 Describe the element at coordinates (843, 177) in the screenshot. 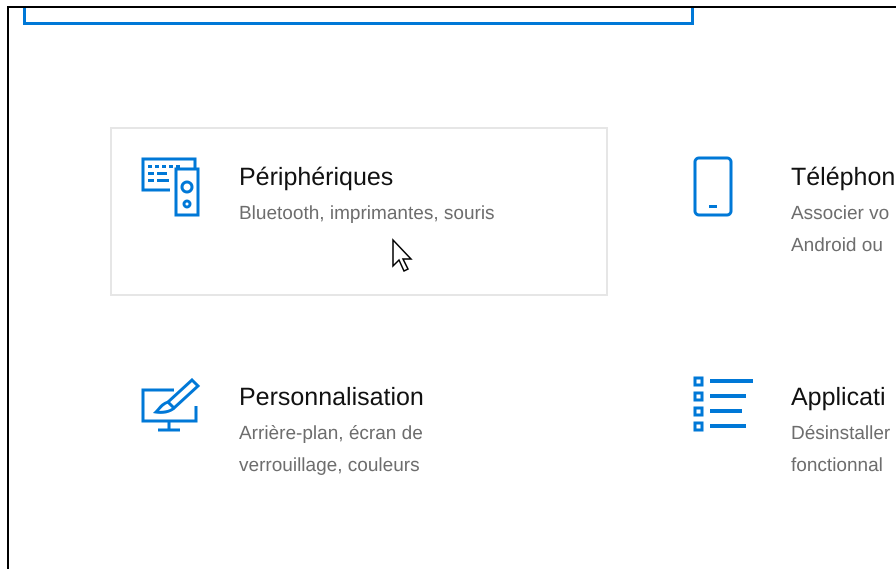

I see `tile-title: Téléphon` at that location.